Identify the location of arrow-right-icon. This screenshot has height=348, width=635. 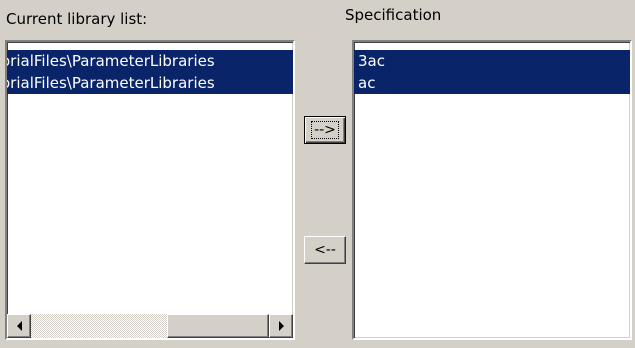
(281, 326).